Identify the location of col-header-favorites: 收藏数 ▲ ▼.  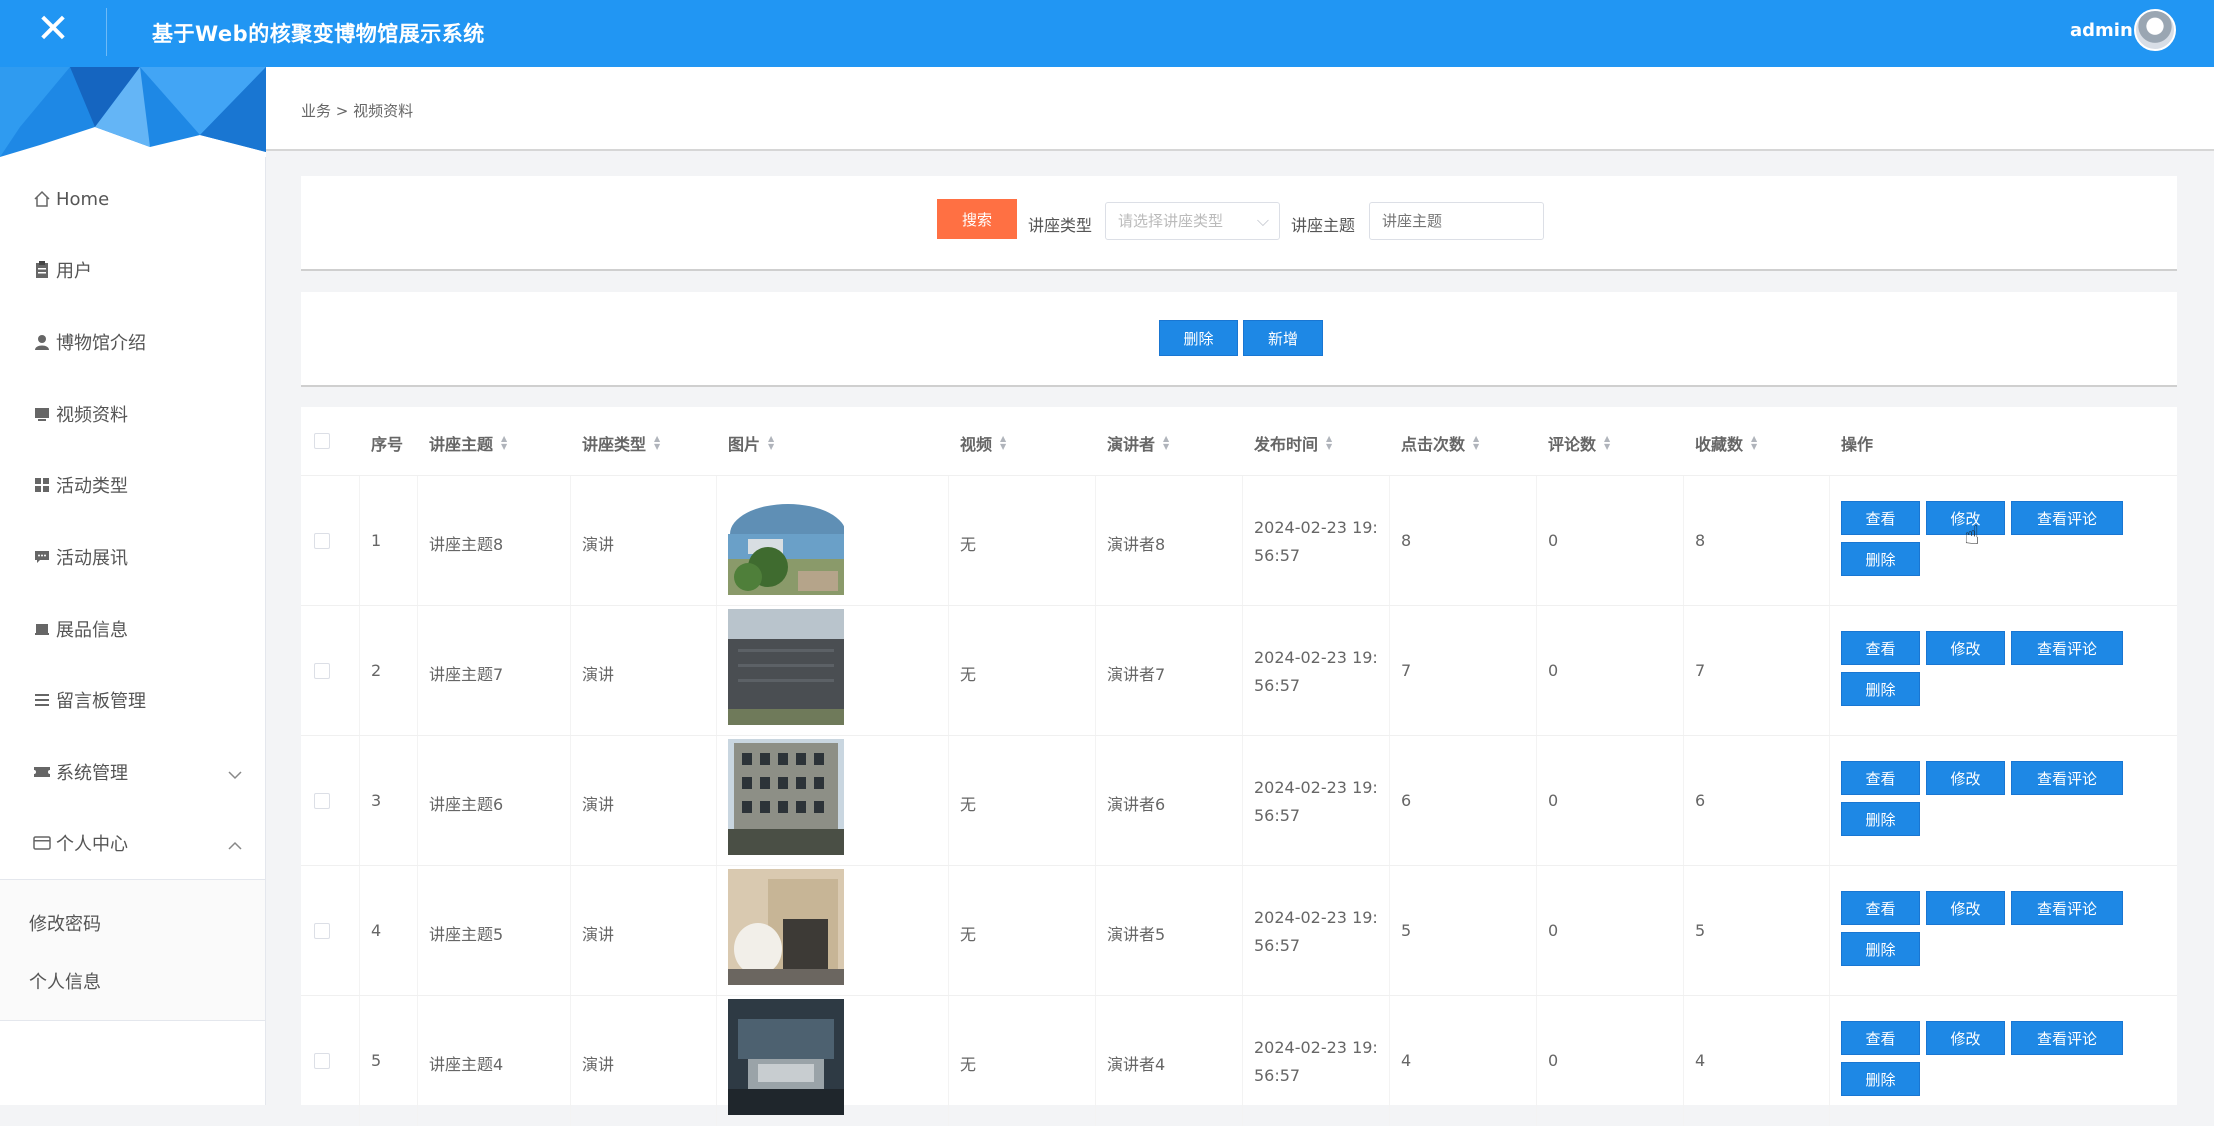
(1726, 443).